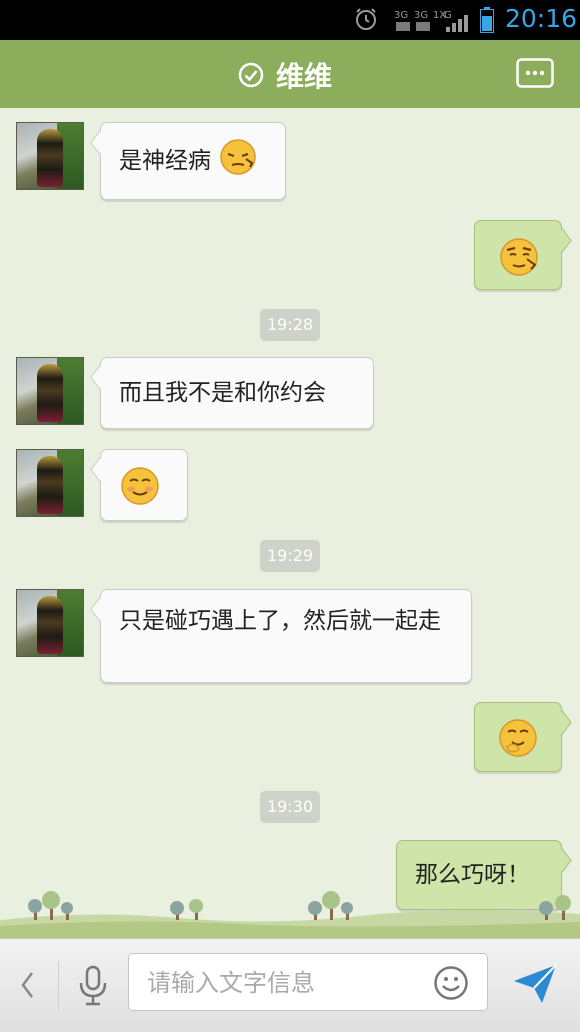 Image resolution: width=580 pixels, height=1032 pixels. Describe the element at coordinates (366, 19) in the screenshot. I see `alarm-icon` at that location.